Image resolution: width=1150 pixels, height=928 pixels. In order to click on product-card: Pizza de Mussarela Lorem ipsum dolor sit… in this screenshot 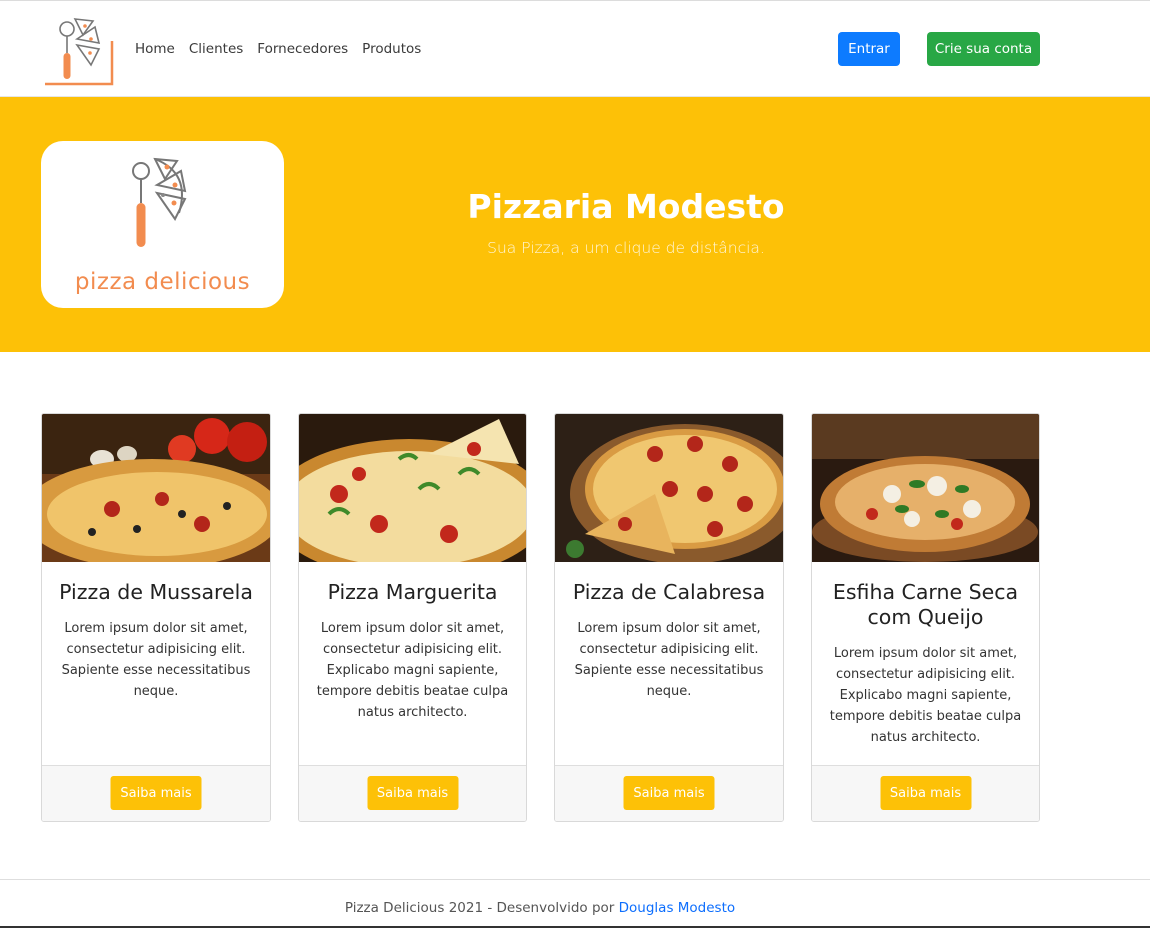, I will do `click(156, 617)`.